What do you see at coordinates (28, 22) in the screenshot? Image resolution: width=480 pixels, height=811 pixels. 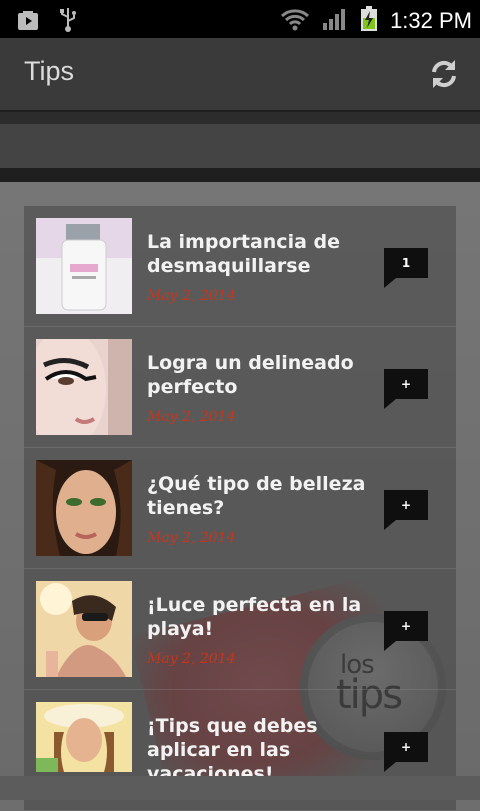 I see `play-store-icon` at bounding box center [28, 22].